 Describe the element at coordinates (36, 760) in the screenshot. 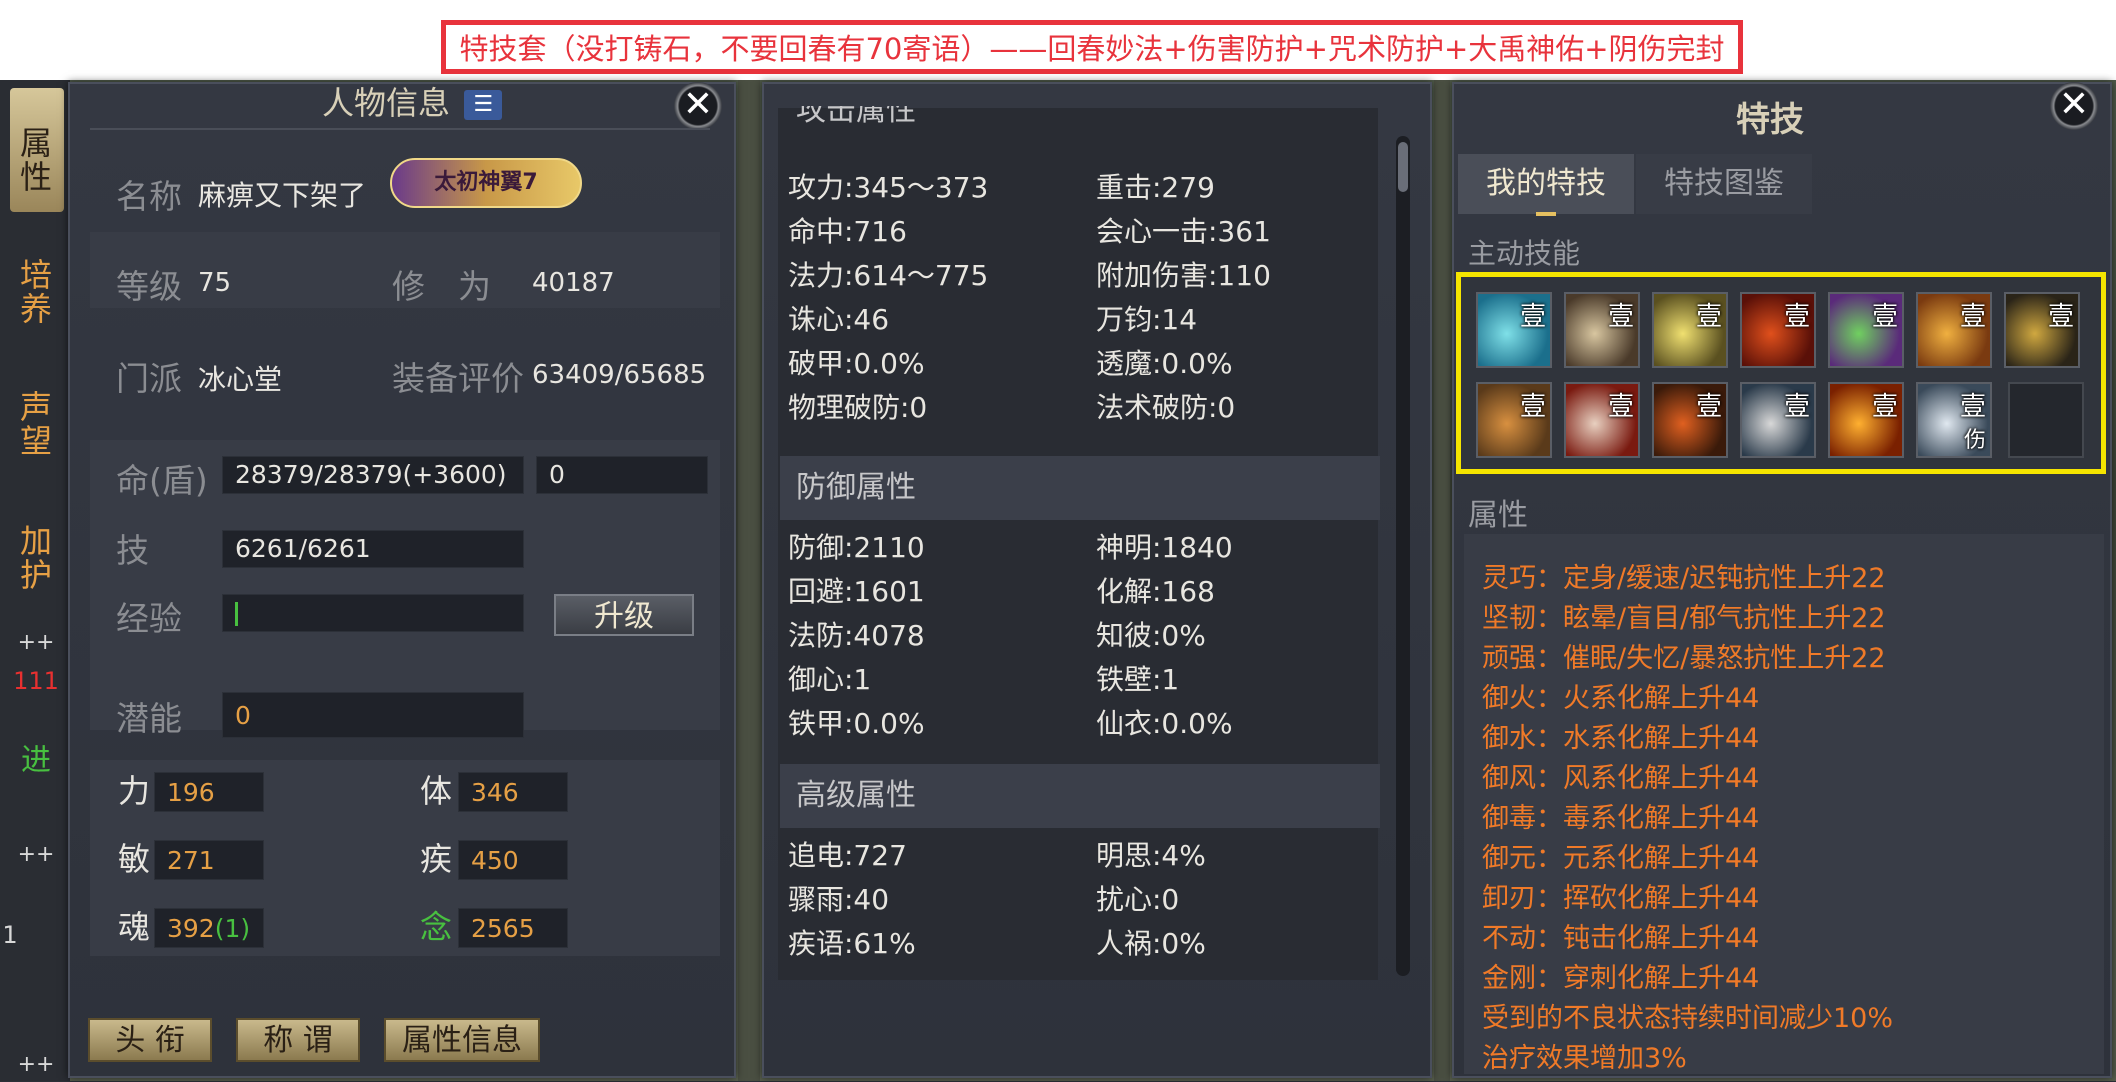

I see `side-fragment-advance: 进` at that location.